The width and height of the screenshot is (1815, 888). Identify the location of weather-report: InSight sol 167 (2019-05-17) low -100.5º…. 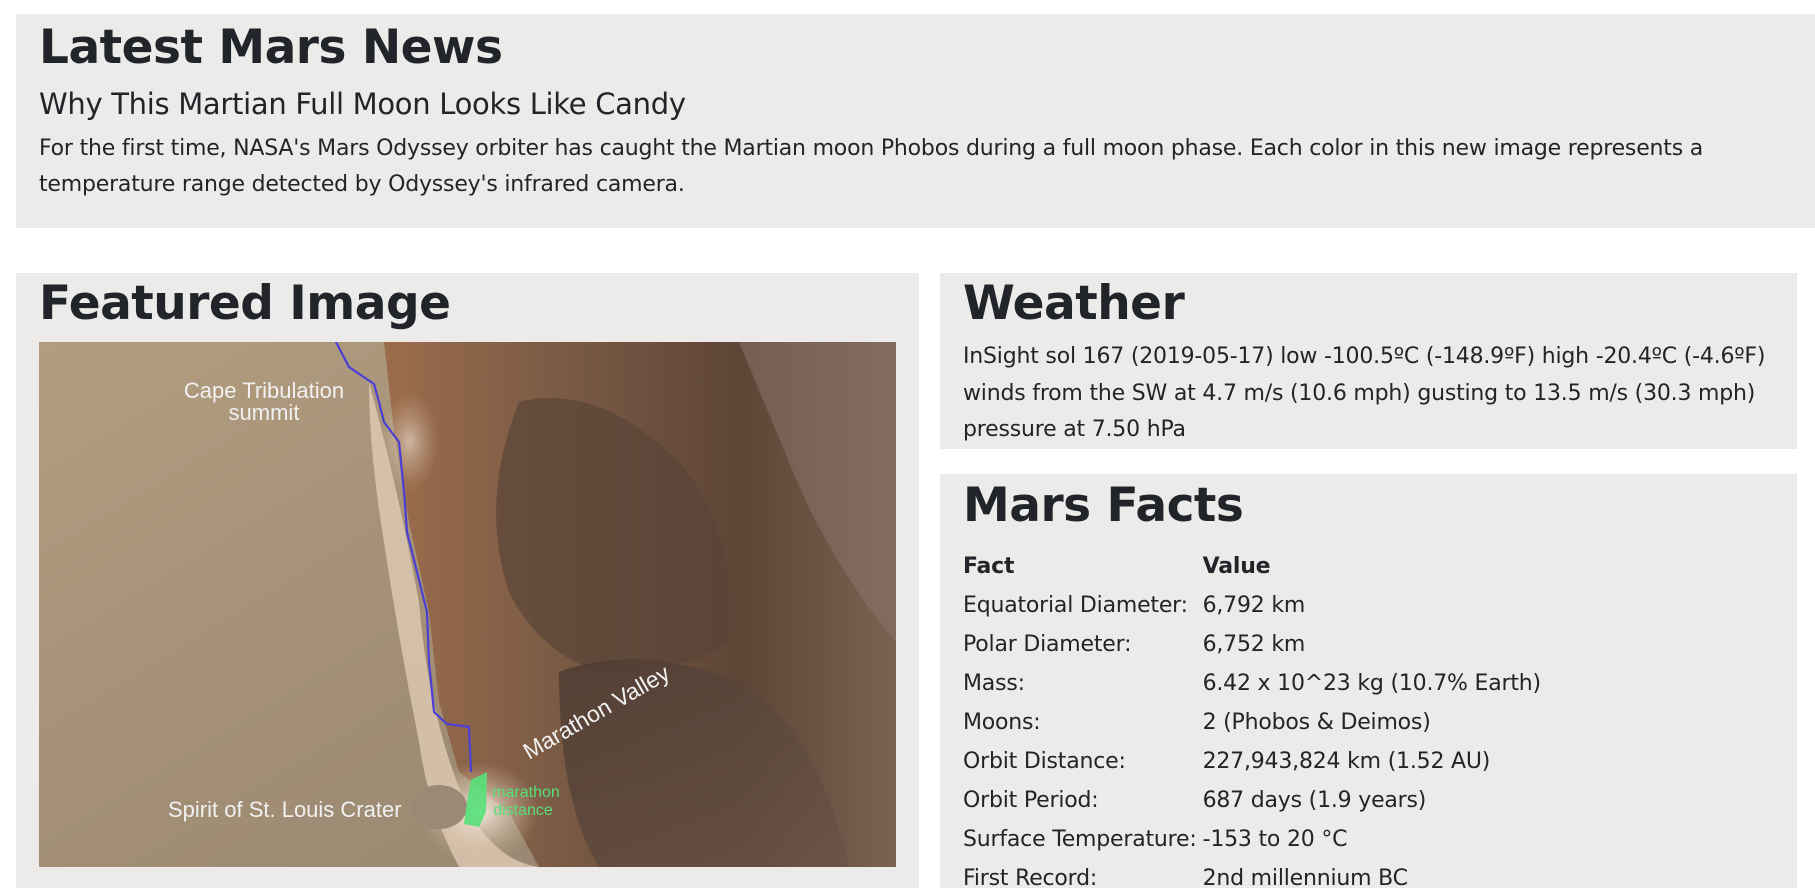
(1368, 394).